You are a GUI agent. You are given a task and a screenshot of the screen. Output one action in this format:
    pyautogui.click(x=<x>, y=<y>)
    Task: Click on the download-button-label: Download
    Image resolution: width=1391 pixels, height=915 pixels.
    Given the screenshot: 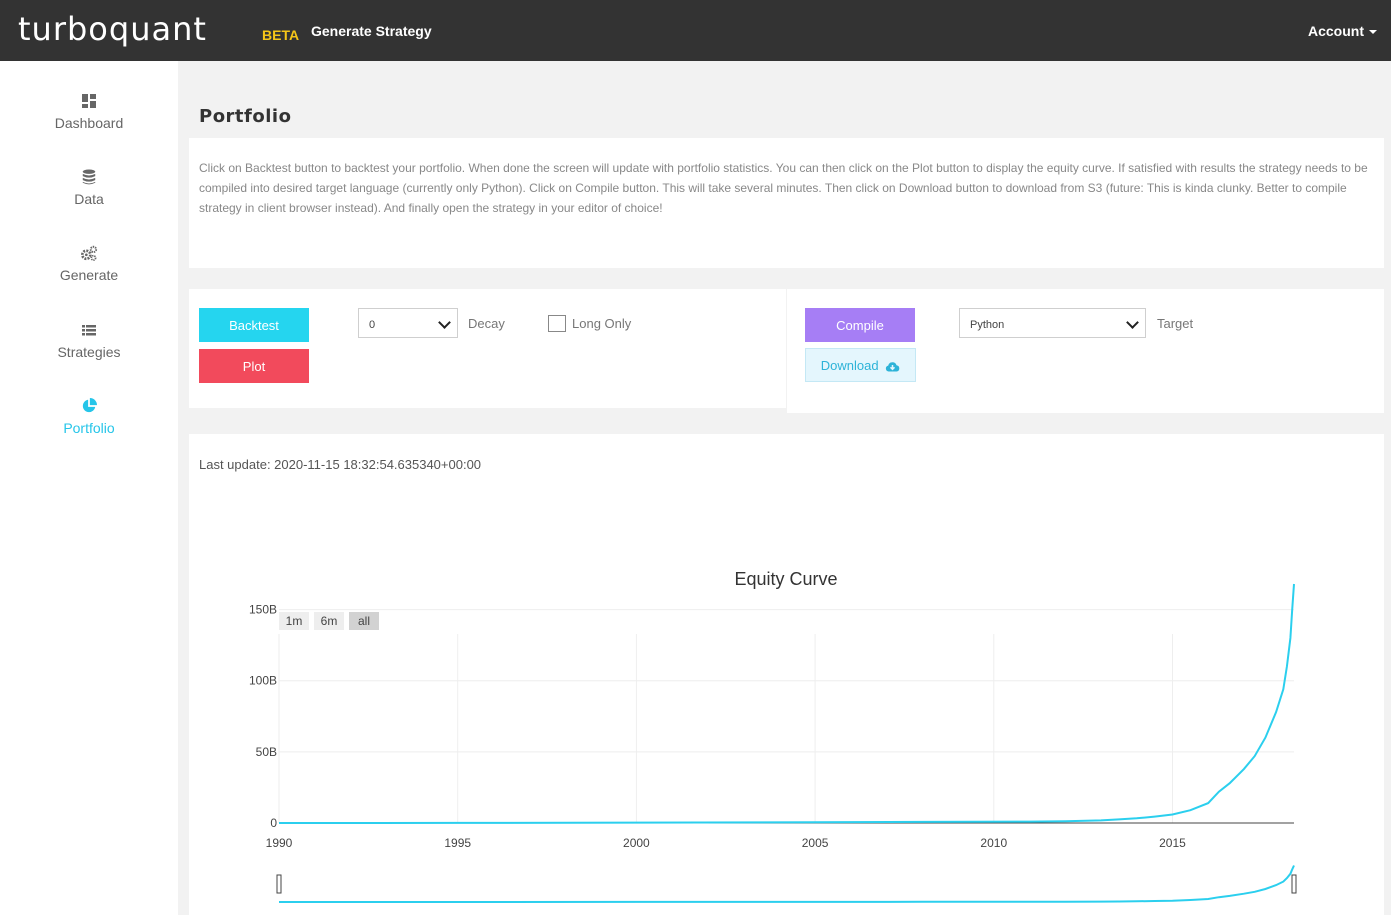 What is the action you would take?
    pyautogui.click(x=849, y=365)
    